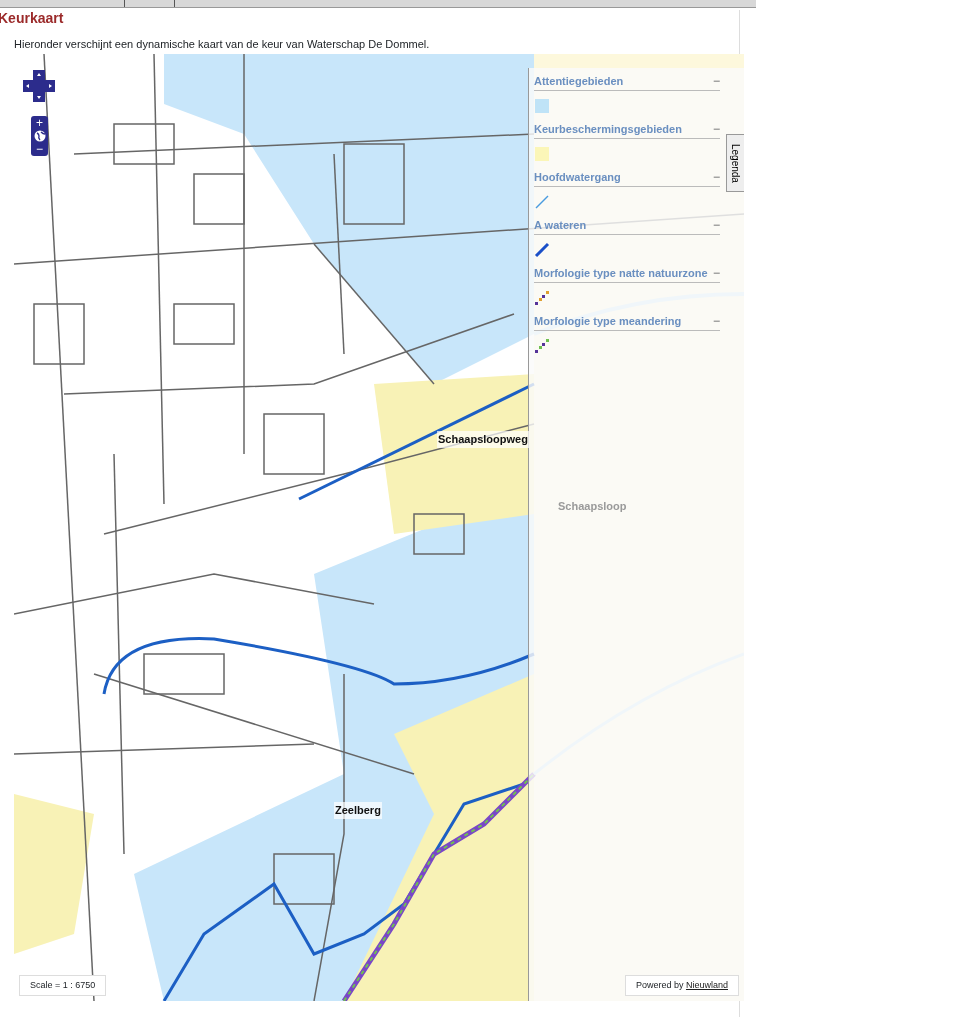 The height and width of the screenshot is (1017, 960). Describe the element at coordinates (63, 985) in the screenshot. I see `scale-text: Scale = 1 : 6750` at that location.